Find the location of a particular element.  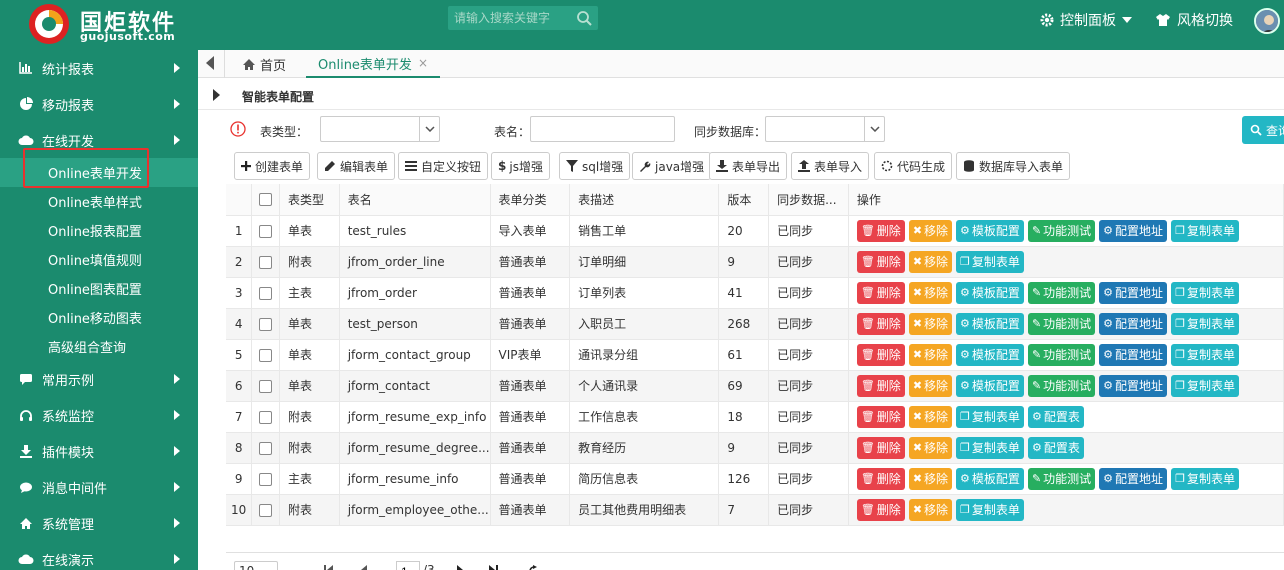

sidebar-item-demo: 在线演示 is located at coordinates (99, 555).